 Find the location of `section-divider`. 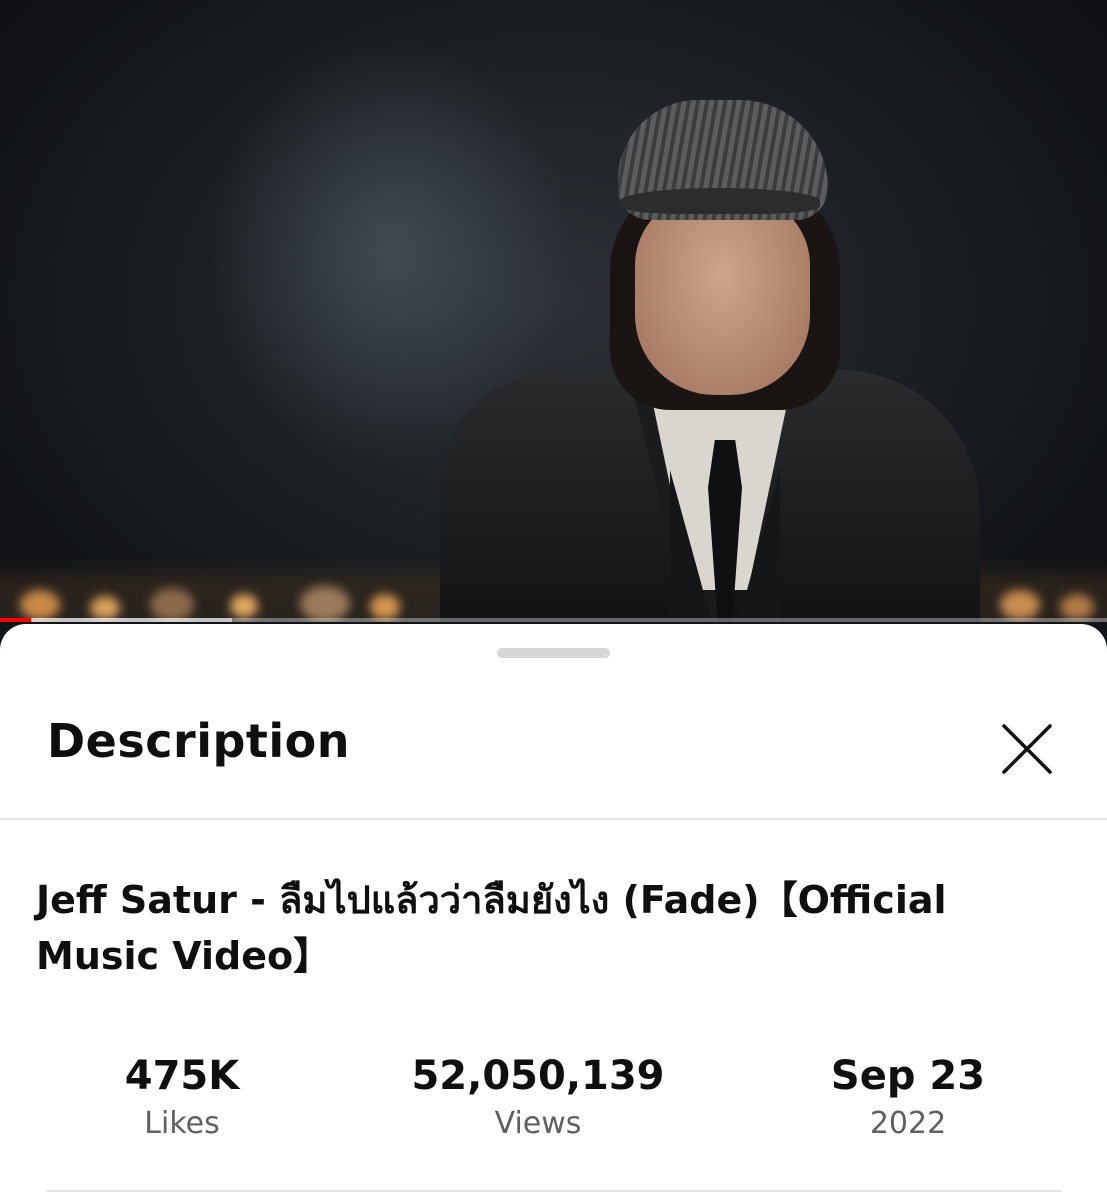

section-divider is located at coordinates (553, 1191).